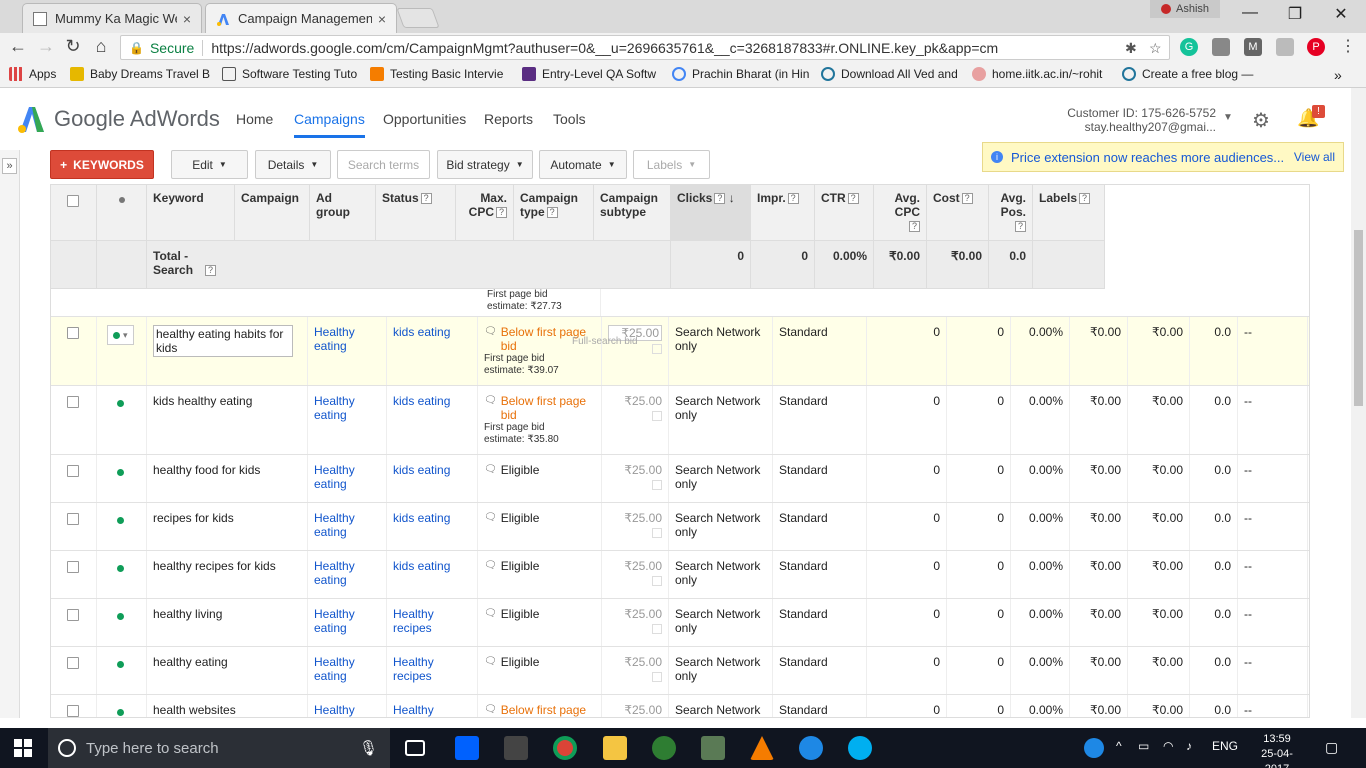 The image size is (1366, 768). I want to click on more-bookmarks-icon: », so click(1338, 75).